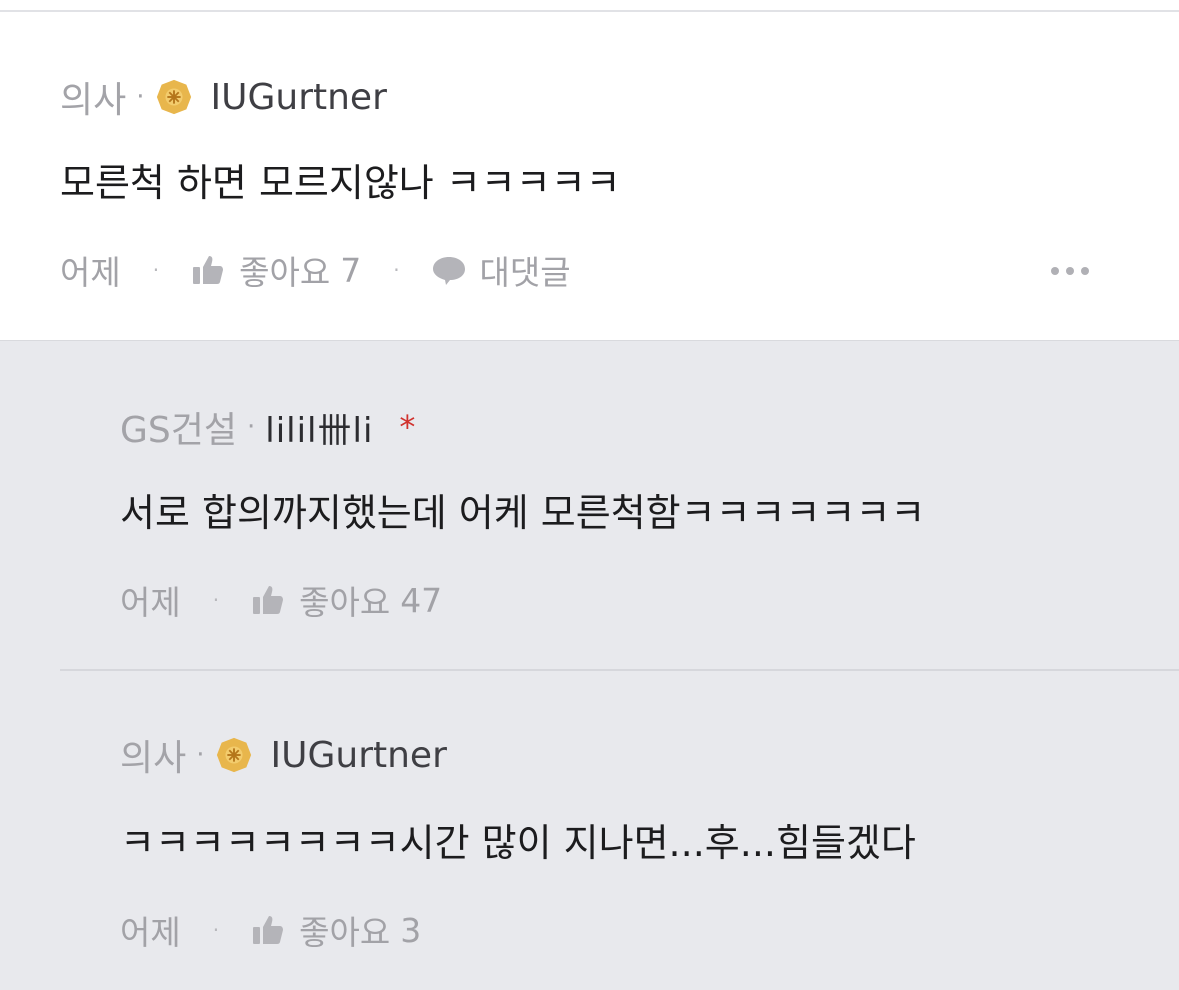 The width and height of the screenshot is (1179, 990). What do you see at coordinates (407, 427) in the screenshot?
I see `author-marker: *` at bounding box center [407, 427].